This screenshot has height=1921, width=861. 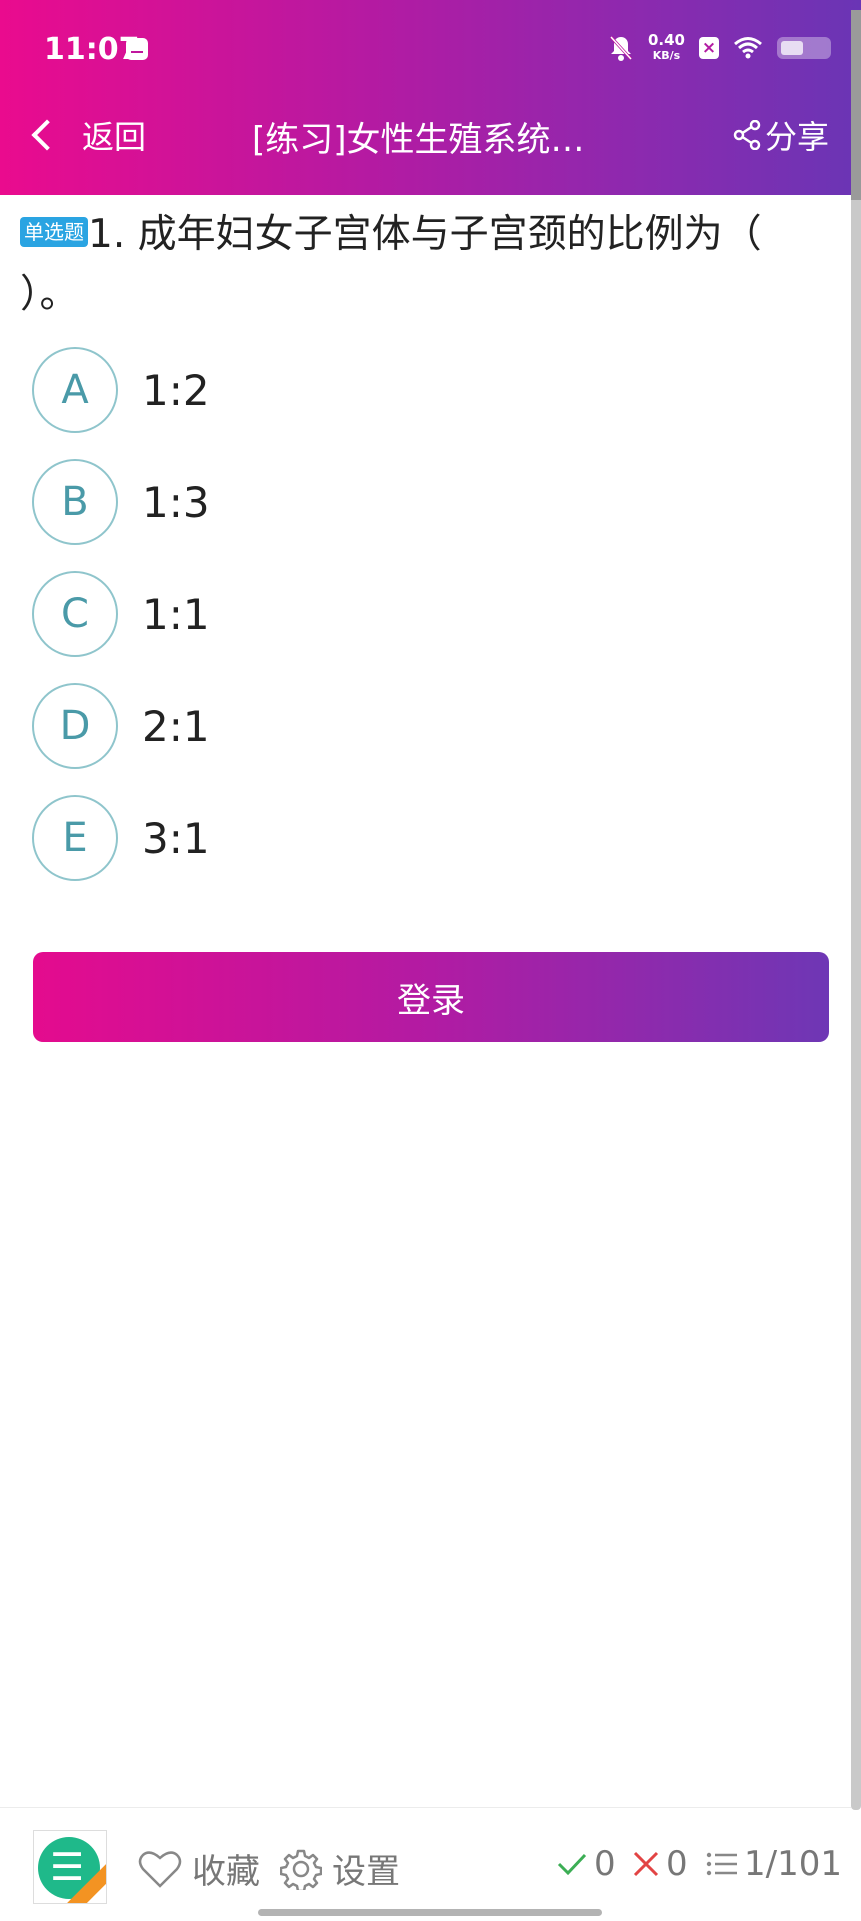 I want to click on option-letter: C, so click(x=75, y=614).